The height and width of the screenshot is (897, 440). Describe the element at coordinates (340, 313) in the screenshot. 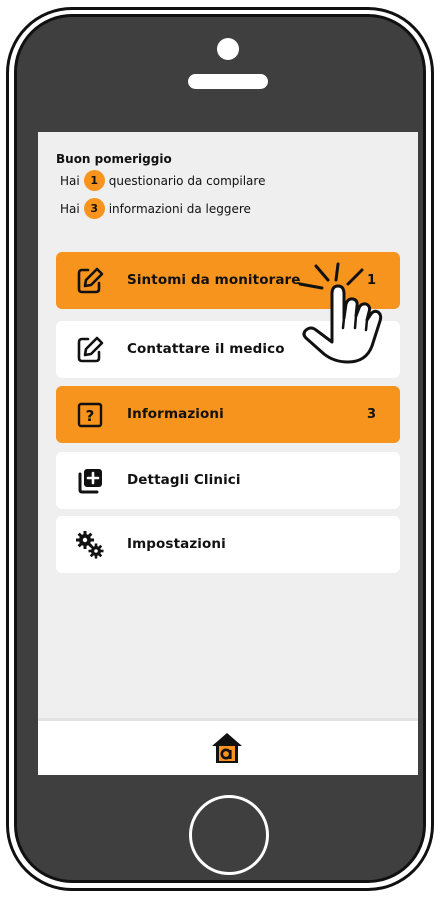

I see `tap-hand-icon` at that location.